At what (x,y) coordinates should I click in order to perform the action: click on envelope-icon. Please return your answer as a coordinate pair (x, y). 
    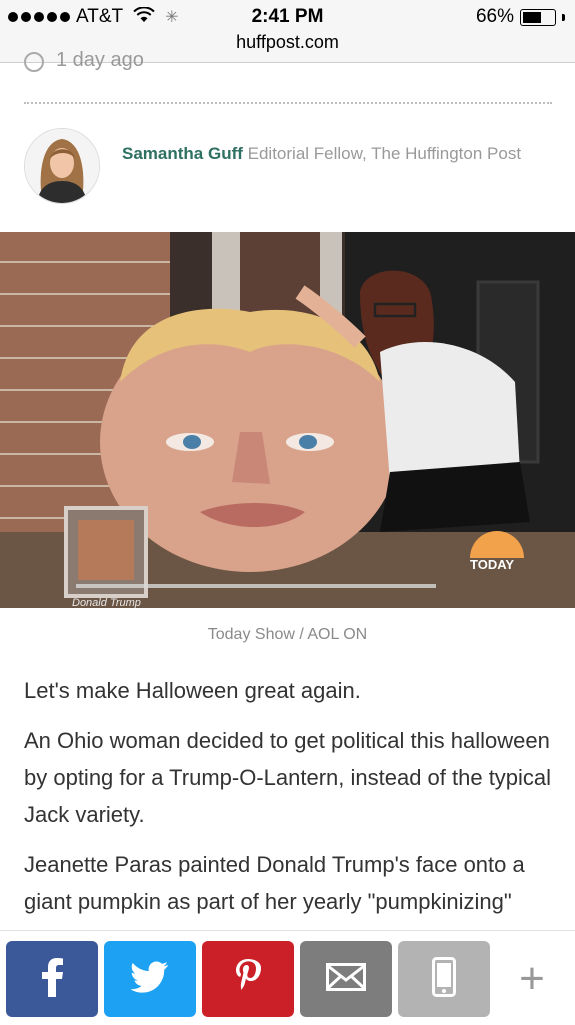
    Looking at the image, I should click on (346, 979).